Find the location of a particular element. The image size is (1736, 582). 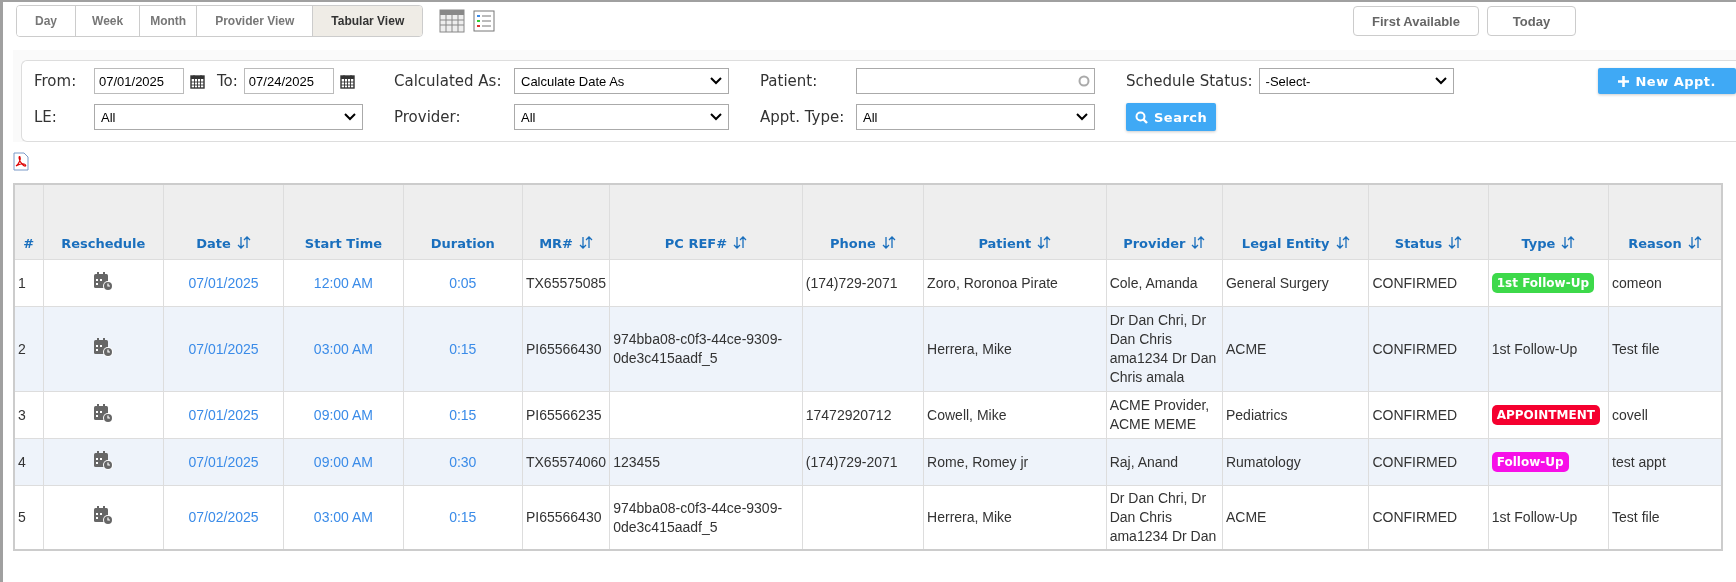

top-button: Today is located at coordinates (1531, 21).